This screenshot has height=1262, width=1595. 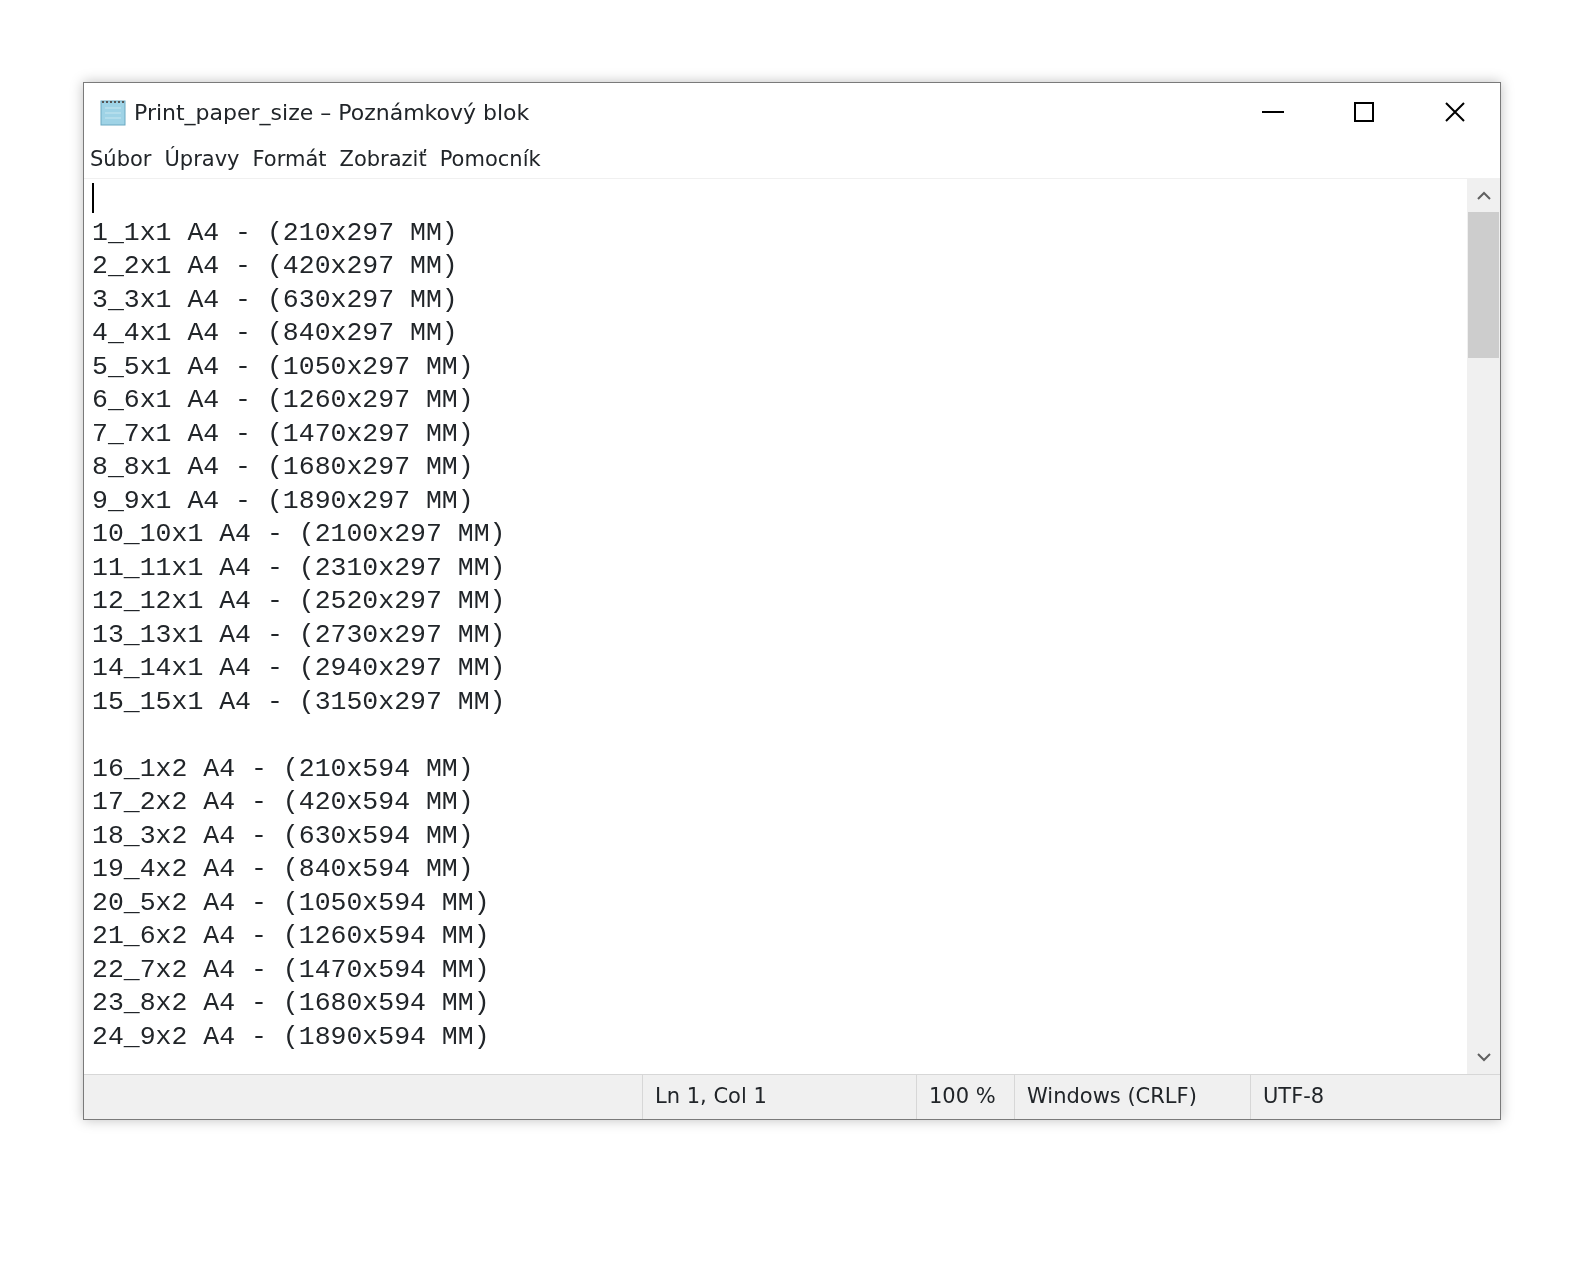 What do you see at coordinates (121, 159) in the screenshot?
I see `menu-item: Súbor` at bounding box center [121, 159].